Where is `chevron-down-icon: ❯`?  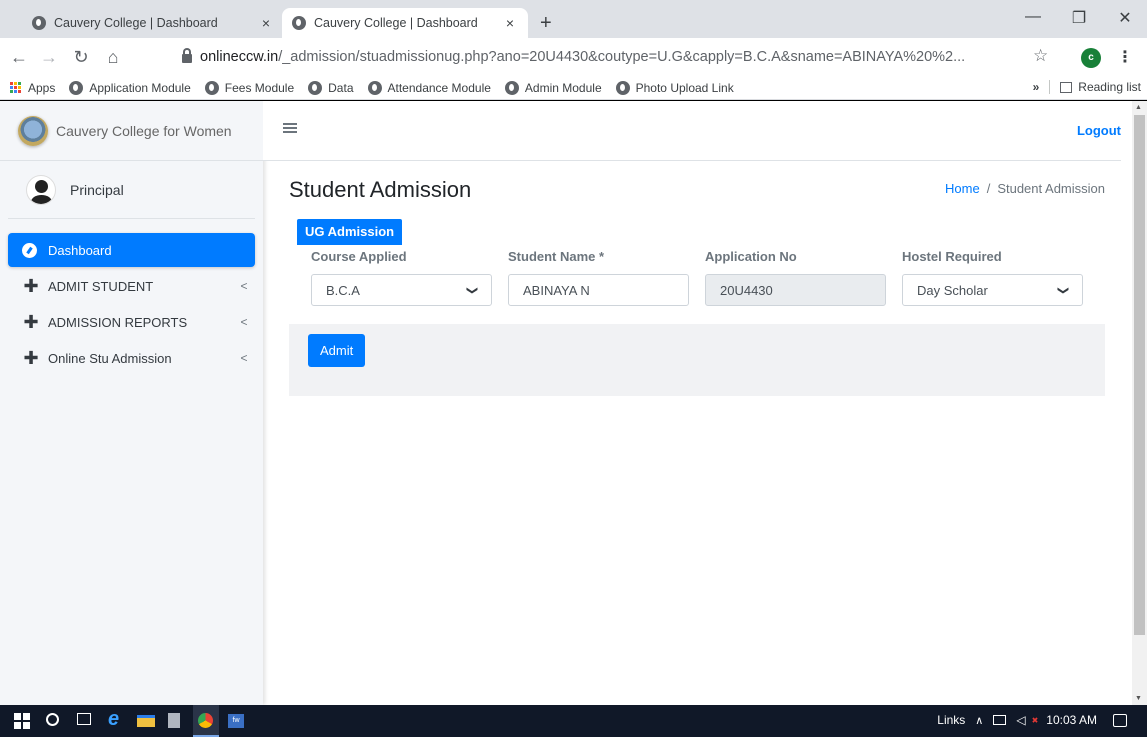 chevron-down-icon: ❯ is located at coordinates (1062, 290).